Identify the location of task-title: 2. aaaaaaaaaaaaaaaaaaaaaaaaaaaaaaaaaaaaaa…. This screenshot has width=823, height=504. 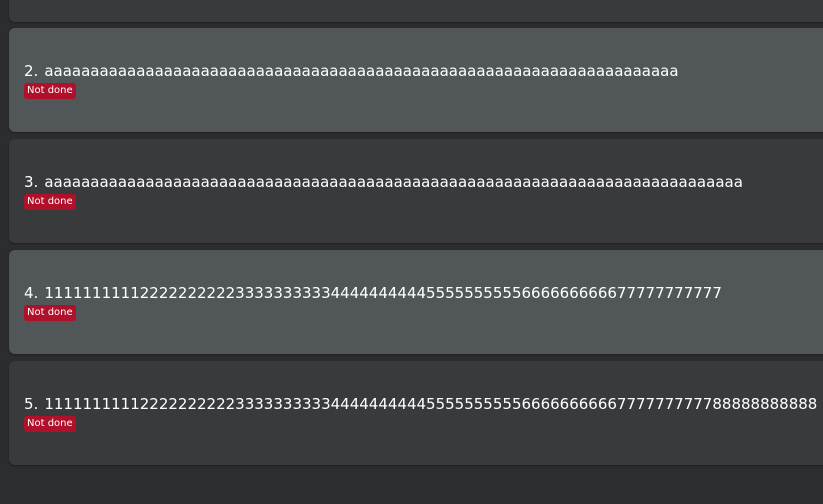
(351, 71).